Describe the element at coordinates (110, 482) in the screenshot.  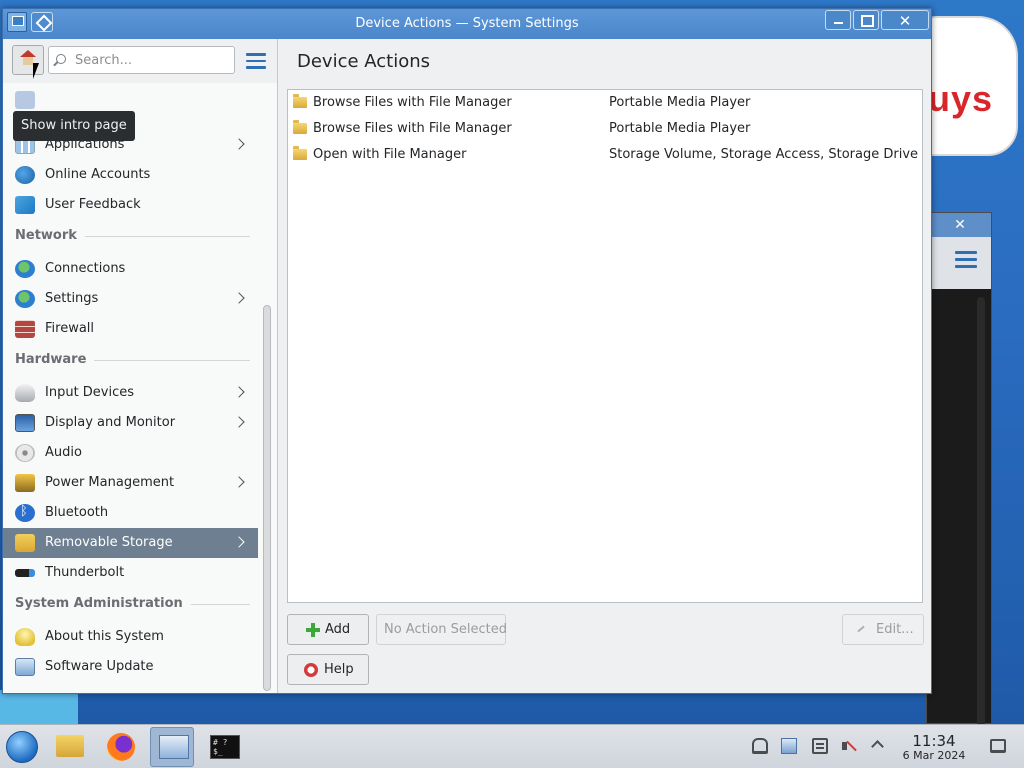
I see `sidebar-item-label: Power Management` at that location.